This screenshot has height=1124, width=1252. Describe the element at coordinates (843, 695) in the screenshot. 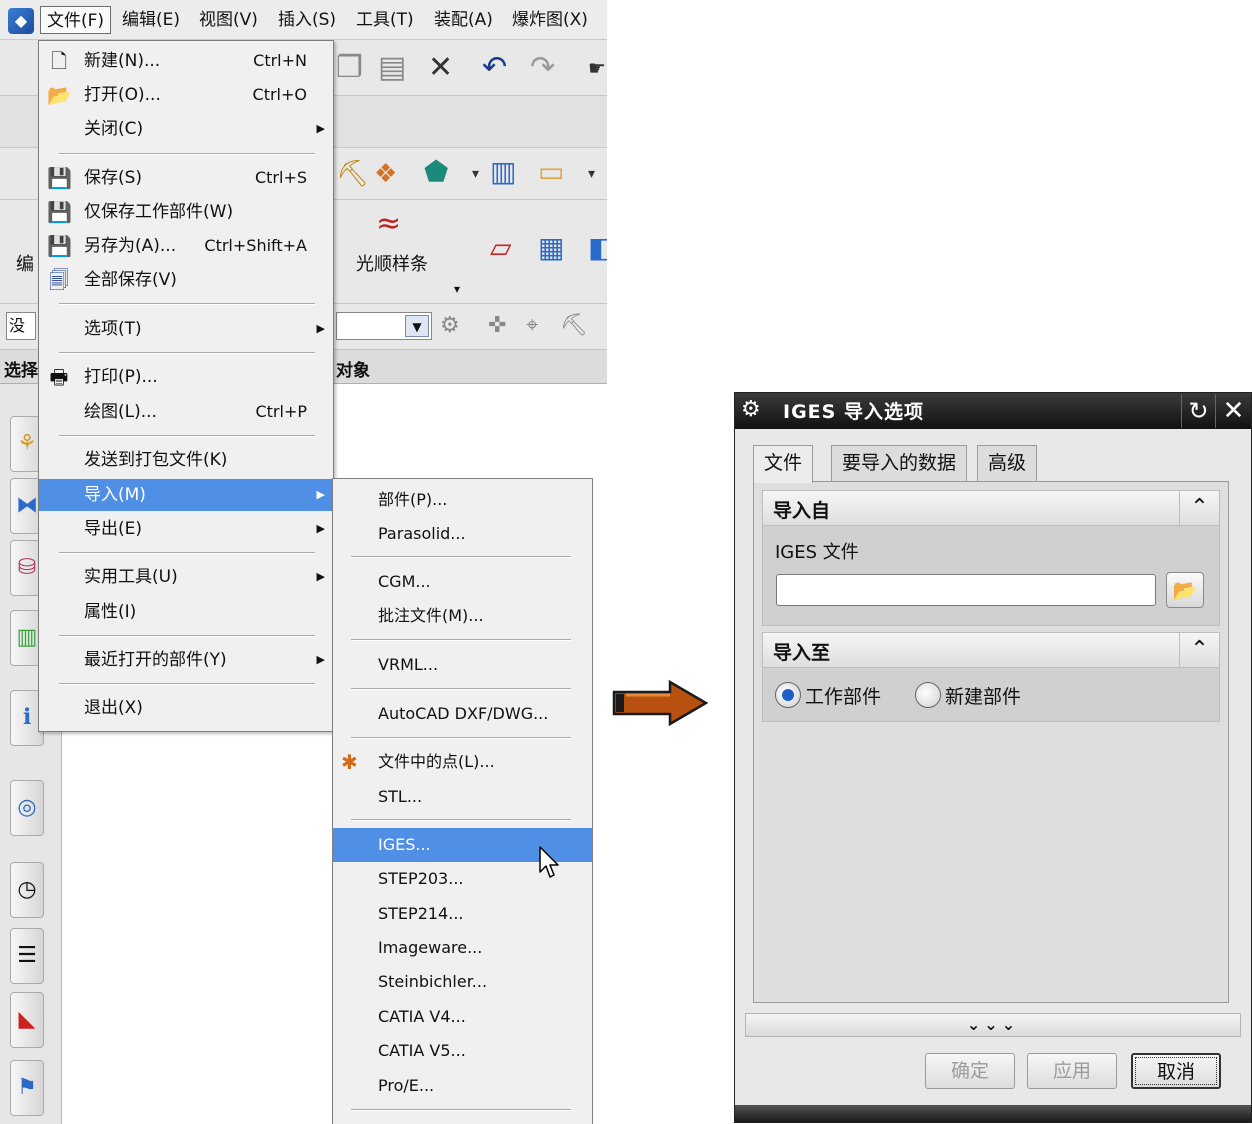

I see `radio-work-part-label: 工作部件` at that location.